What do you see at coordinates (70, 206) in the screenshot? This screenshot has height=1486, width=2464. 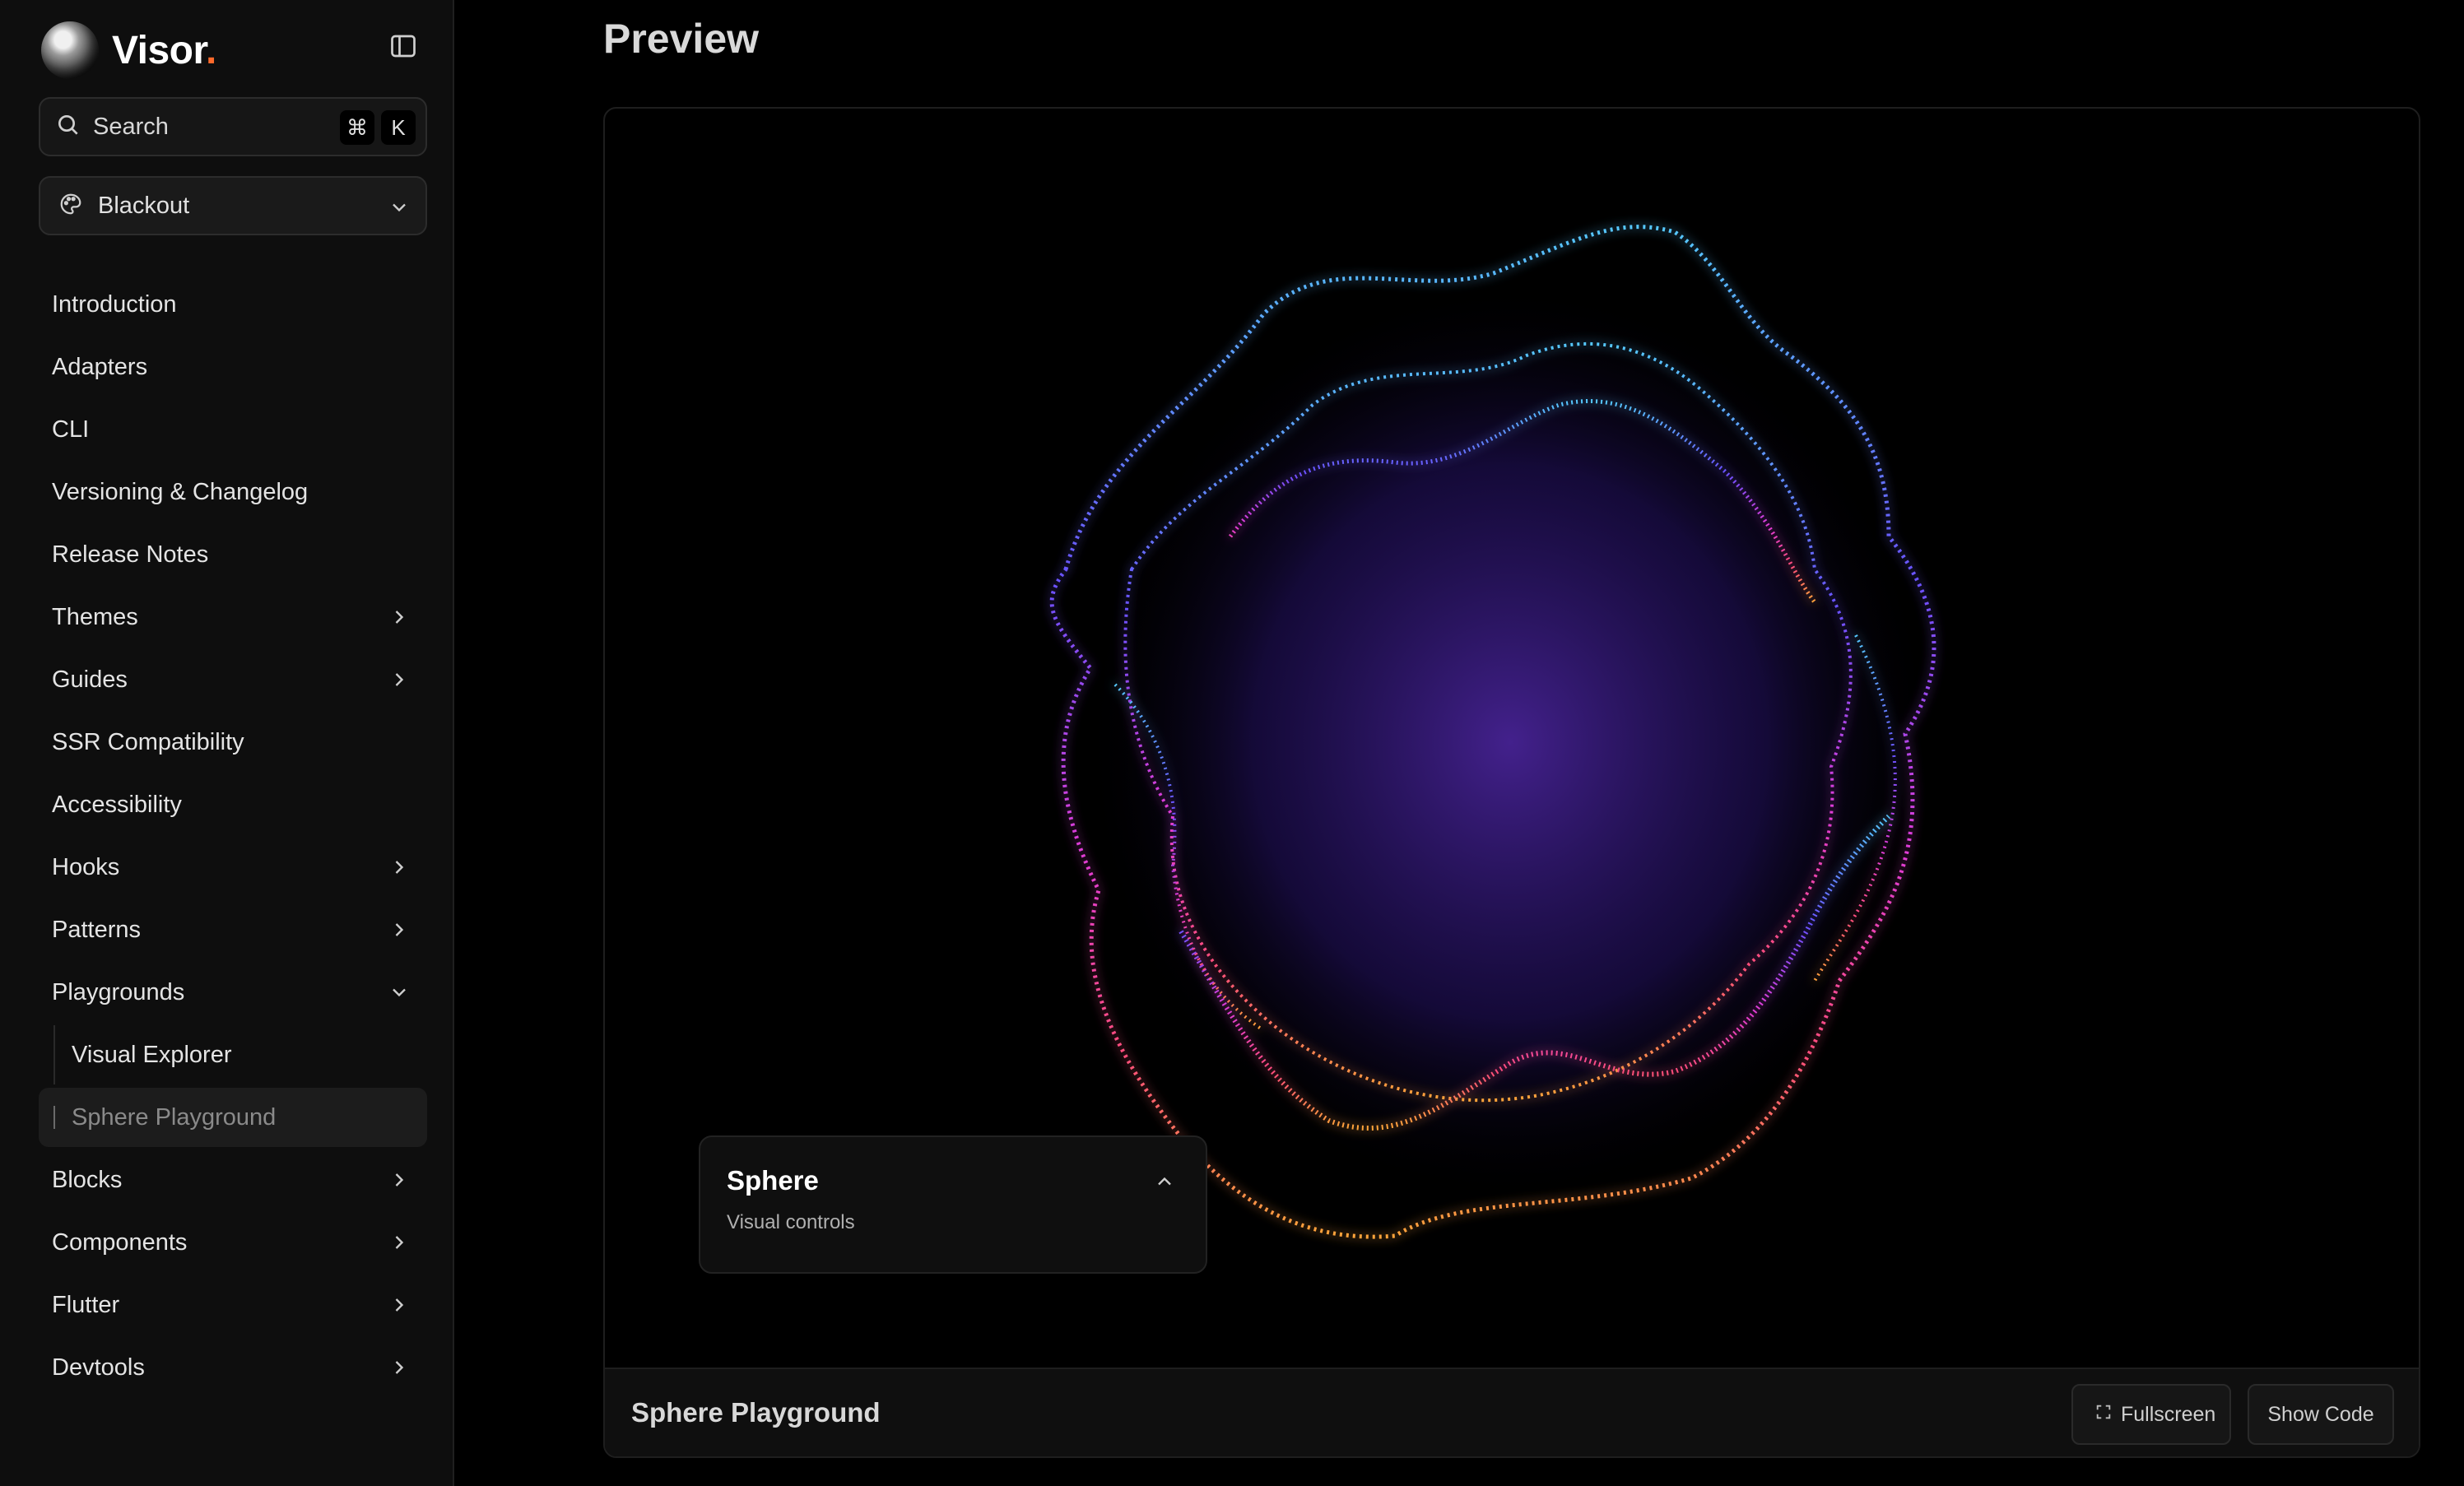 I see `palette-icon` at bounding box center [70, 206].